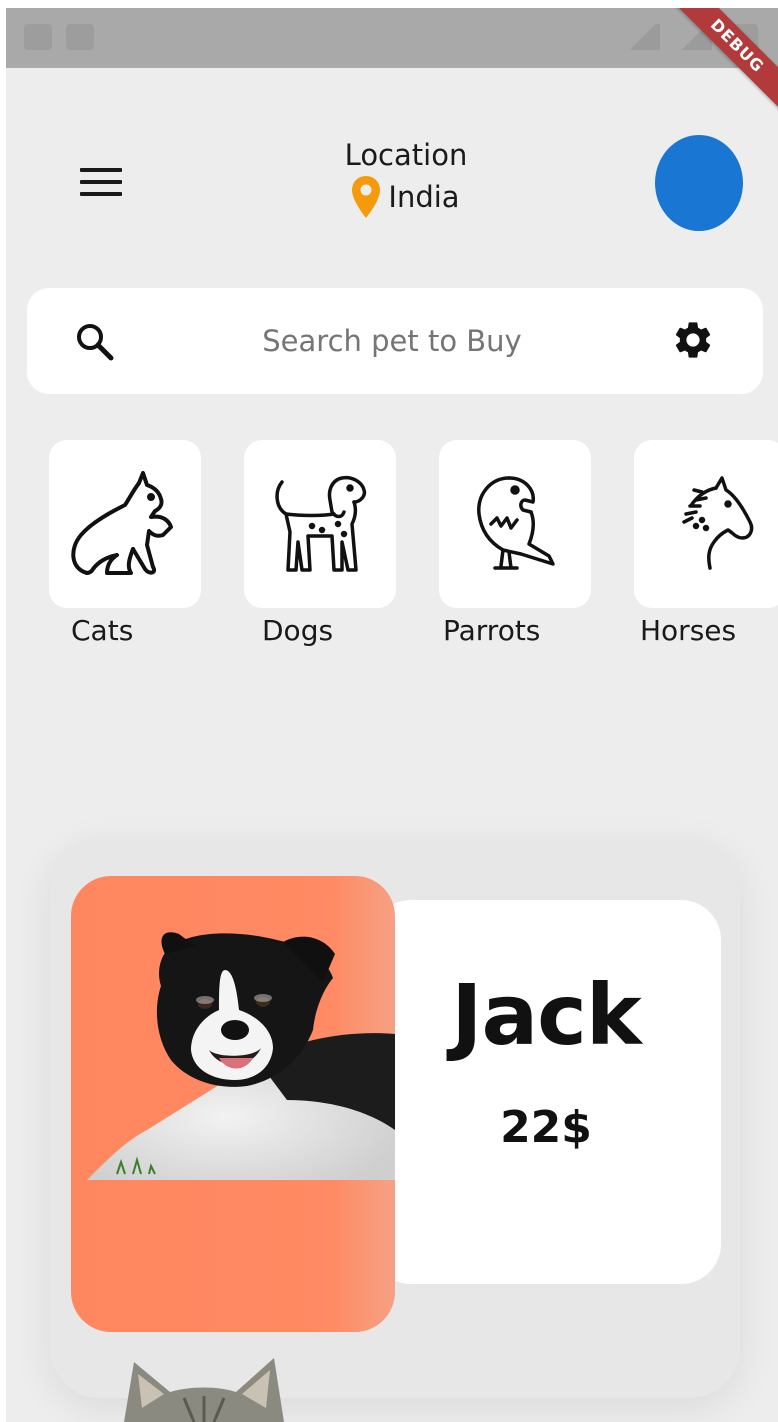 This screenshot has height=1422, width=778. I want to click on pet-price: 22$, so click(546, 1127).